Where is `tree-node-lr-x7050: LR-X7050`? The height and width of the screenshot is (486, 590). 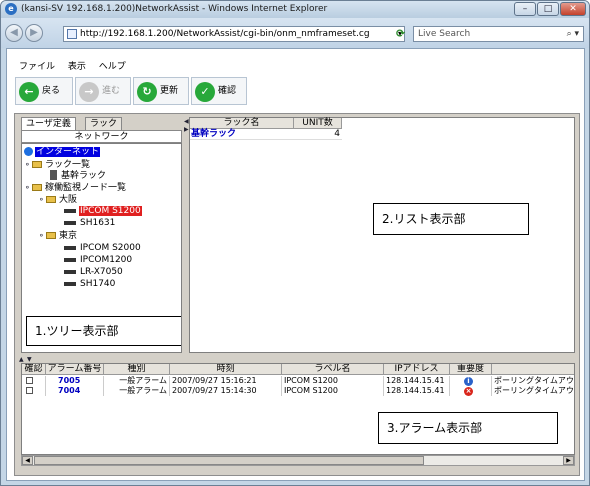
tree-node-lr-x7050: LR-X7050 is located at coordinates (94, 272).